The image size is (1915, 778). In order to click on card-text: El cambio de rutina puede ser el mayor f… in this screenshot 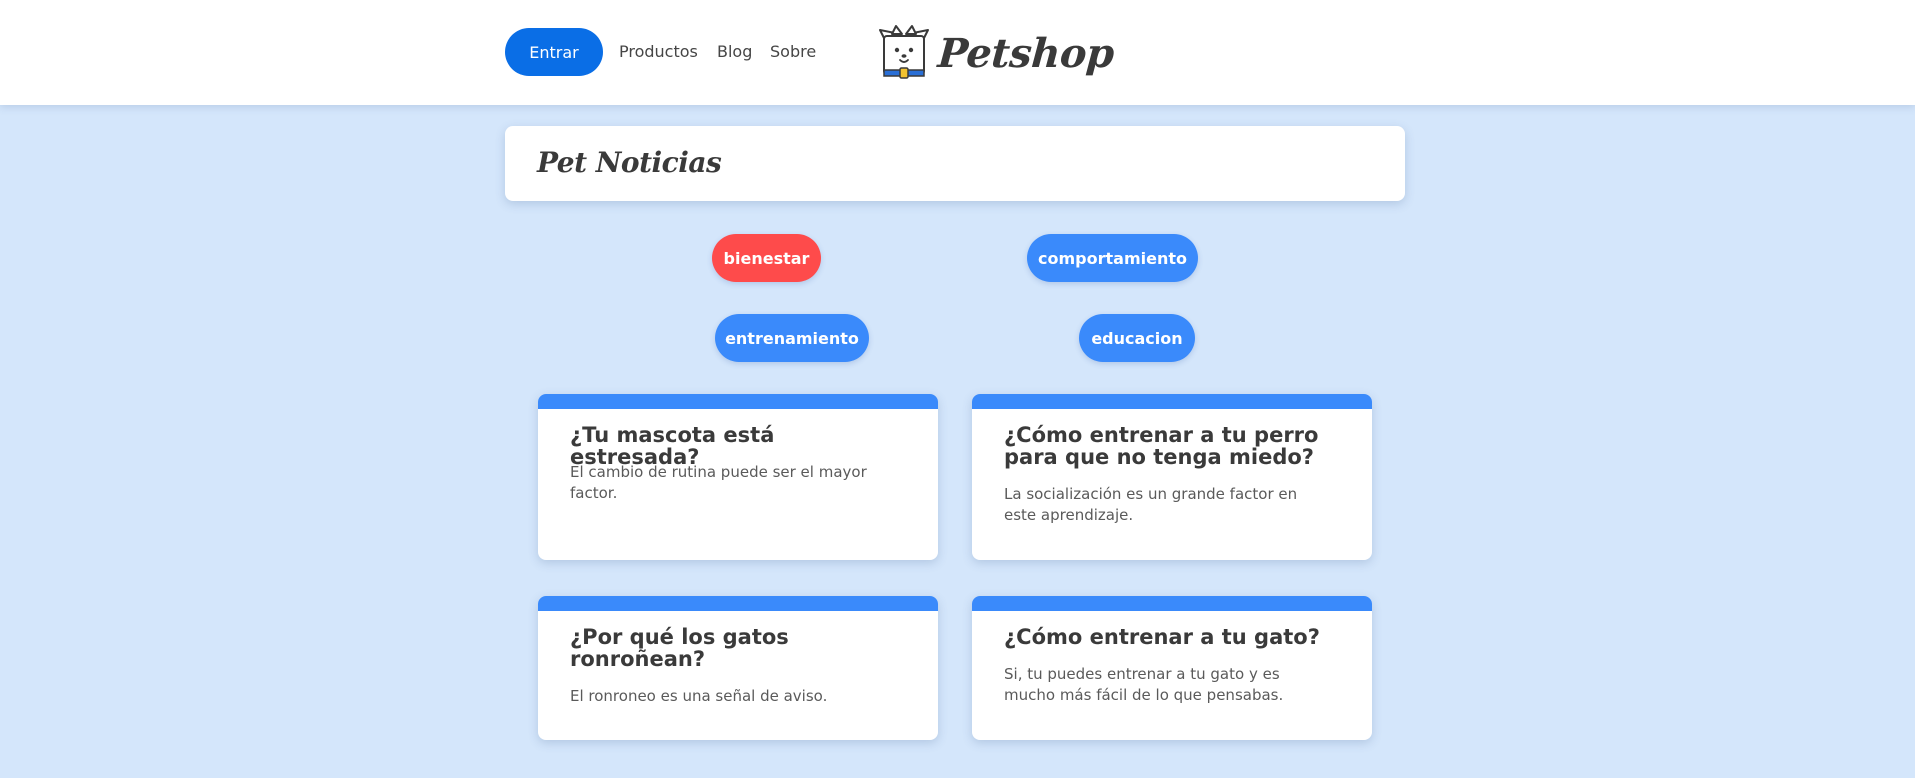, I will do `click(718, 482)`.